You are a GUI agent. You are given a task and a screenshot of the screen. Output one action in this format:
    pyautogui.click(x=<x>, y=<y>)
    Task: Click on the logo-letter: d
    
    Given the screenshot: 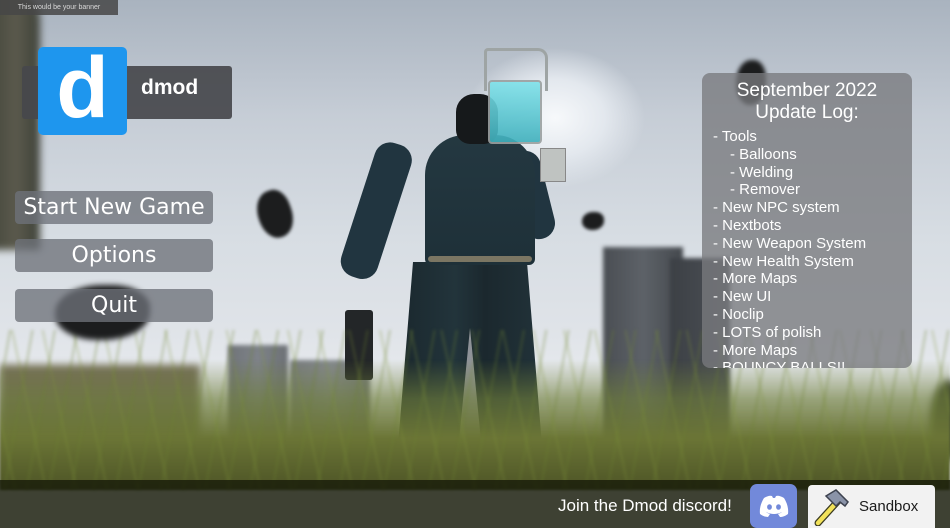 What is the action you would take?
    pyautogui.click(x=82, y=88)
    